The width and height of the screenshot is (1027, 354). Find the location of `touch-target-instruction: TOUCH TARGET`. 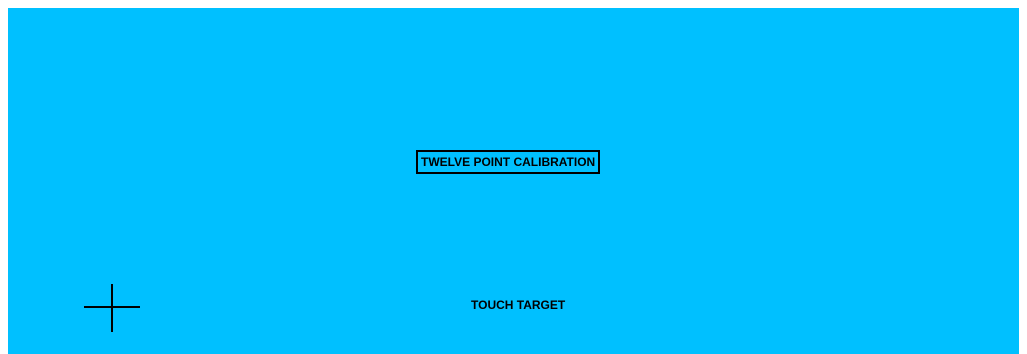

touch-target-instruction: TOUCH TARGET is located at coordinates (518, 305).